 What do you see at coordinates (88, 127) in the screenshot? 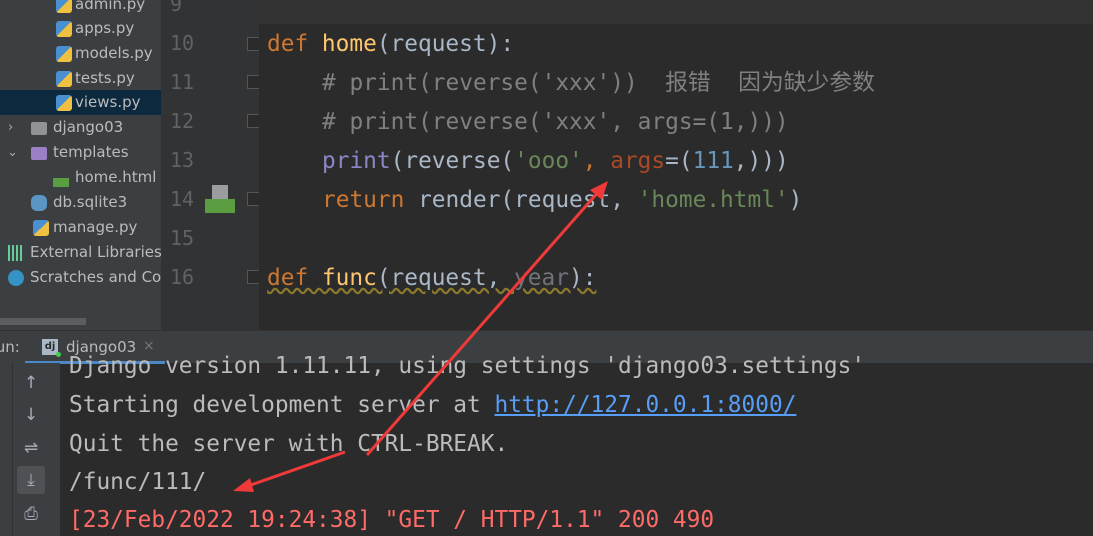
I see `tree-label: django03` at bounding box center [88, 127].